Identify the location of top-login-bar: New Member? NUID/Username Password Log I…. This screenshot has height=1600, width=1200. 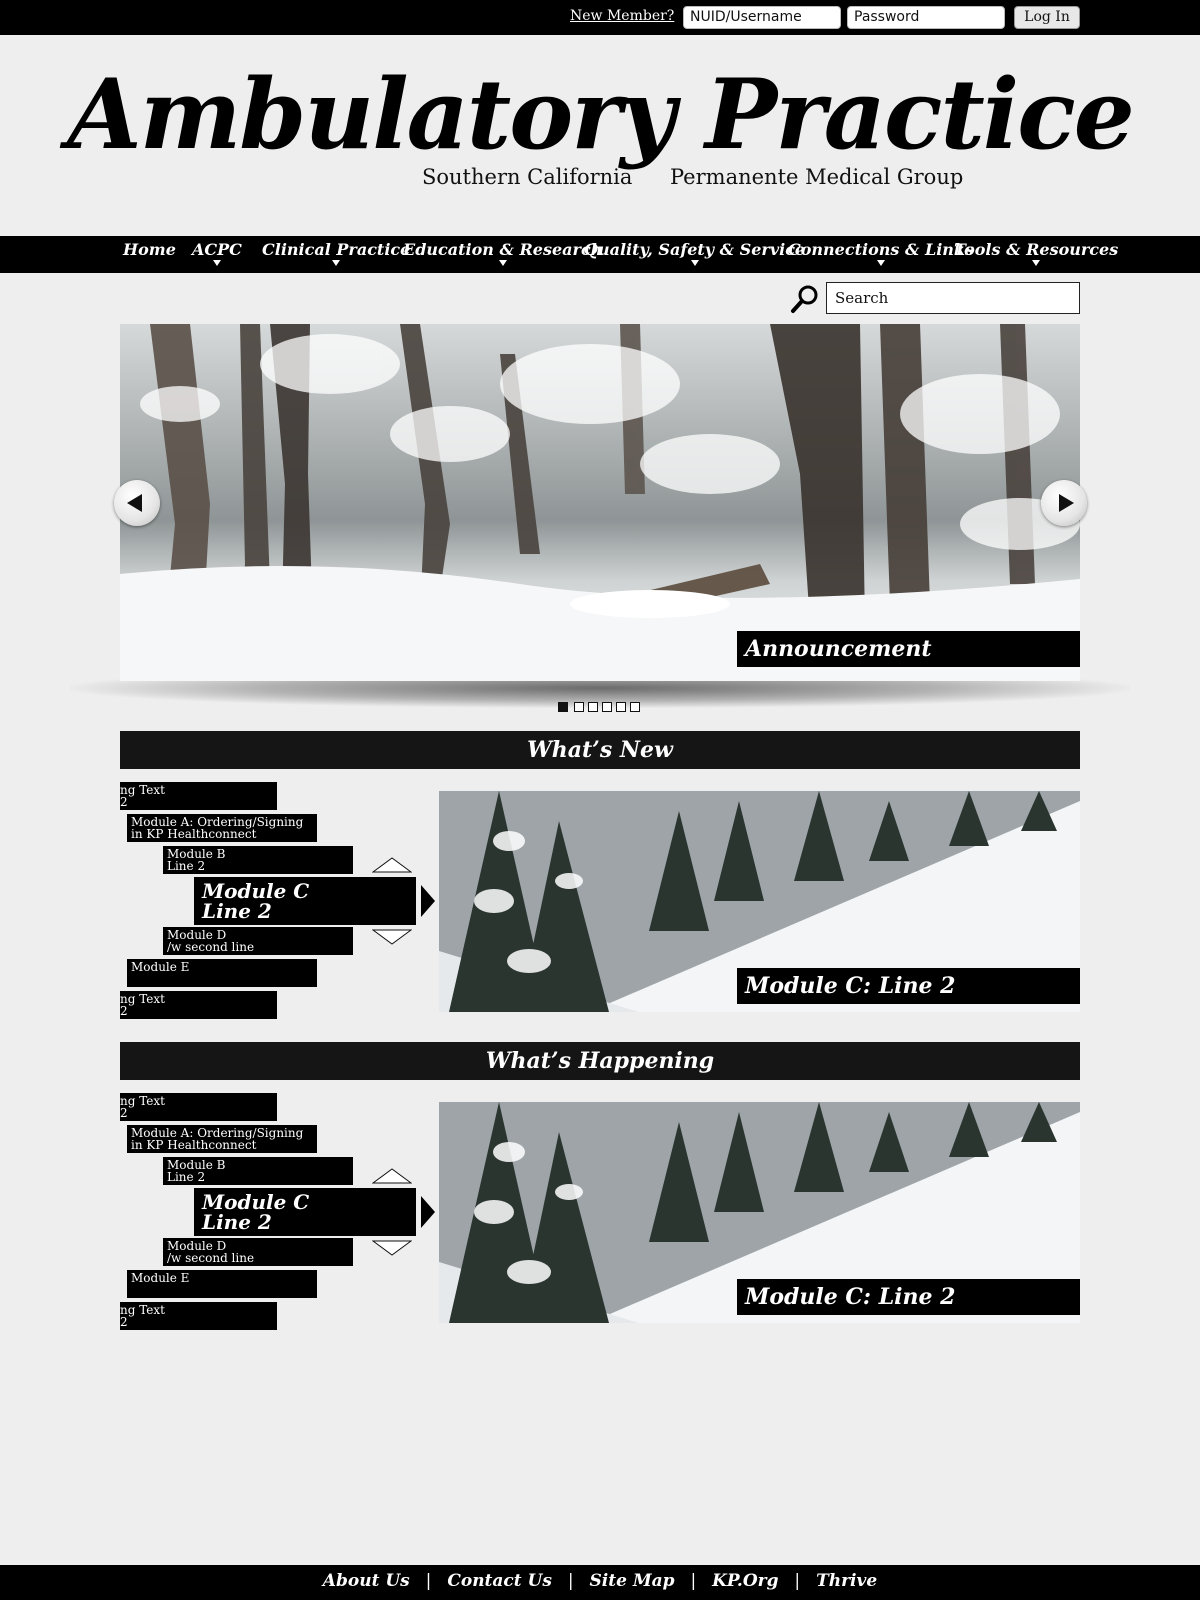
(600, 17).